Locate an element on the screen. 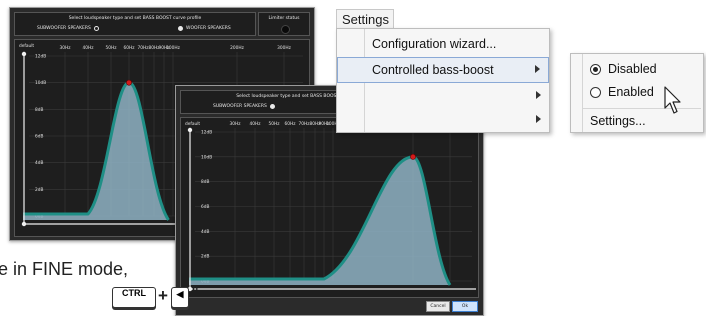 The width and height of the screenshot is (706, 316). ctrl-key-icon: CTRL is located at coordinates (134, 297).